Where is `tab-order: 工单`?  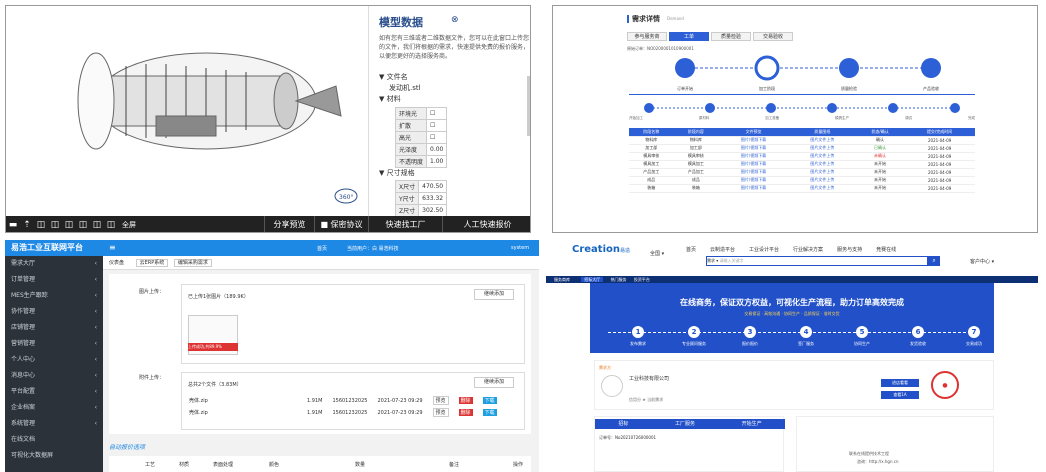
tab-order: 工单 is located at coordinates (689, 36).